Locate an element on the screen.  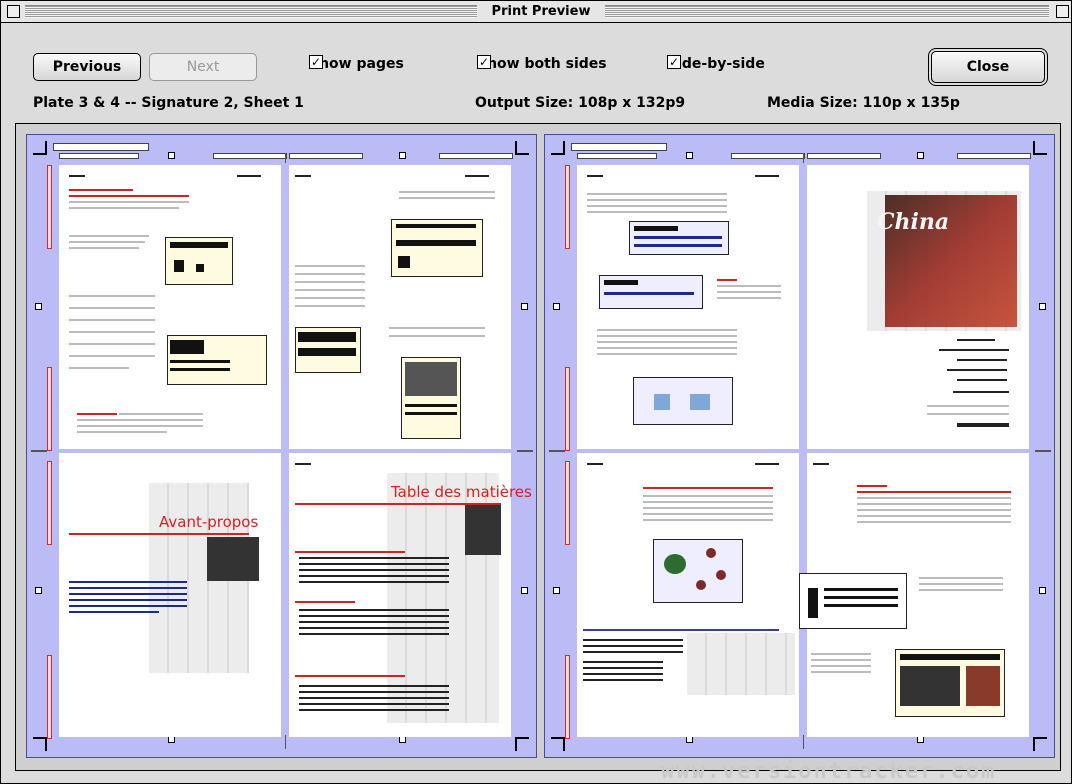
side-by-side-checkbox: ✓ Side-by-side is located at coordinates (716, 64).